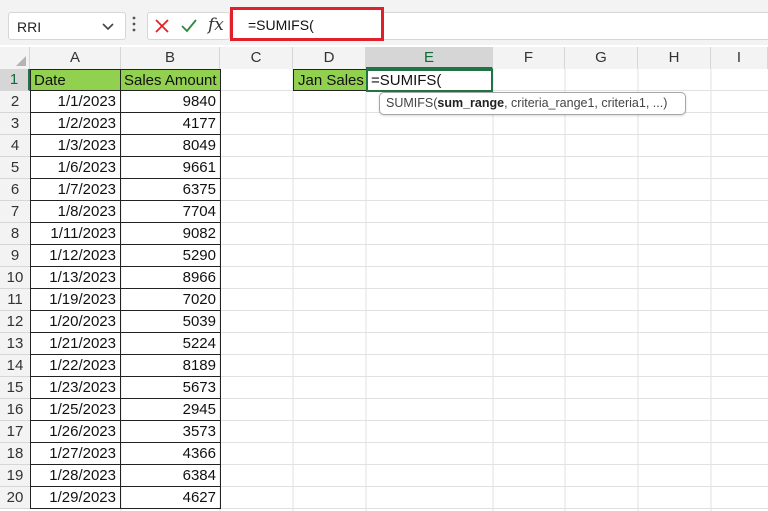 This screenshot has width=768, height=511. I want to click on active-cell-e1: =SUMIFS(, so click(429, 80).